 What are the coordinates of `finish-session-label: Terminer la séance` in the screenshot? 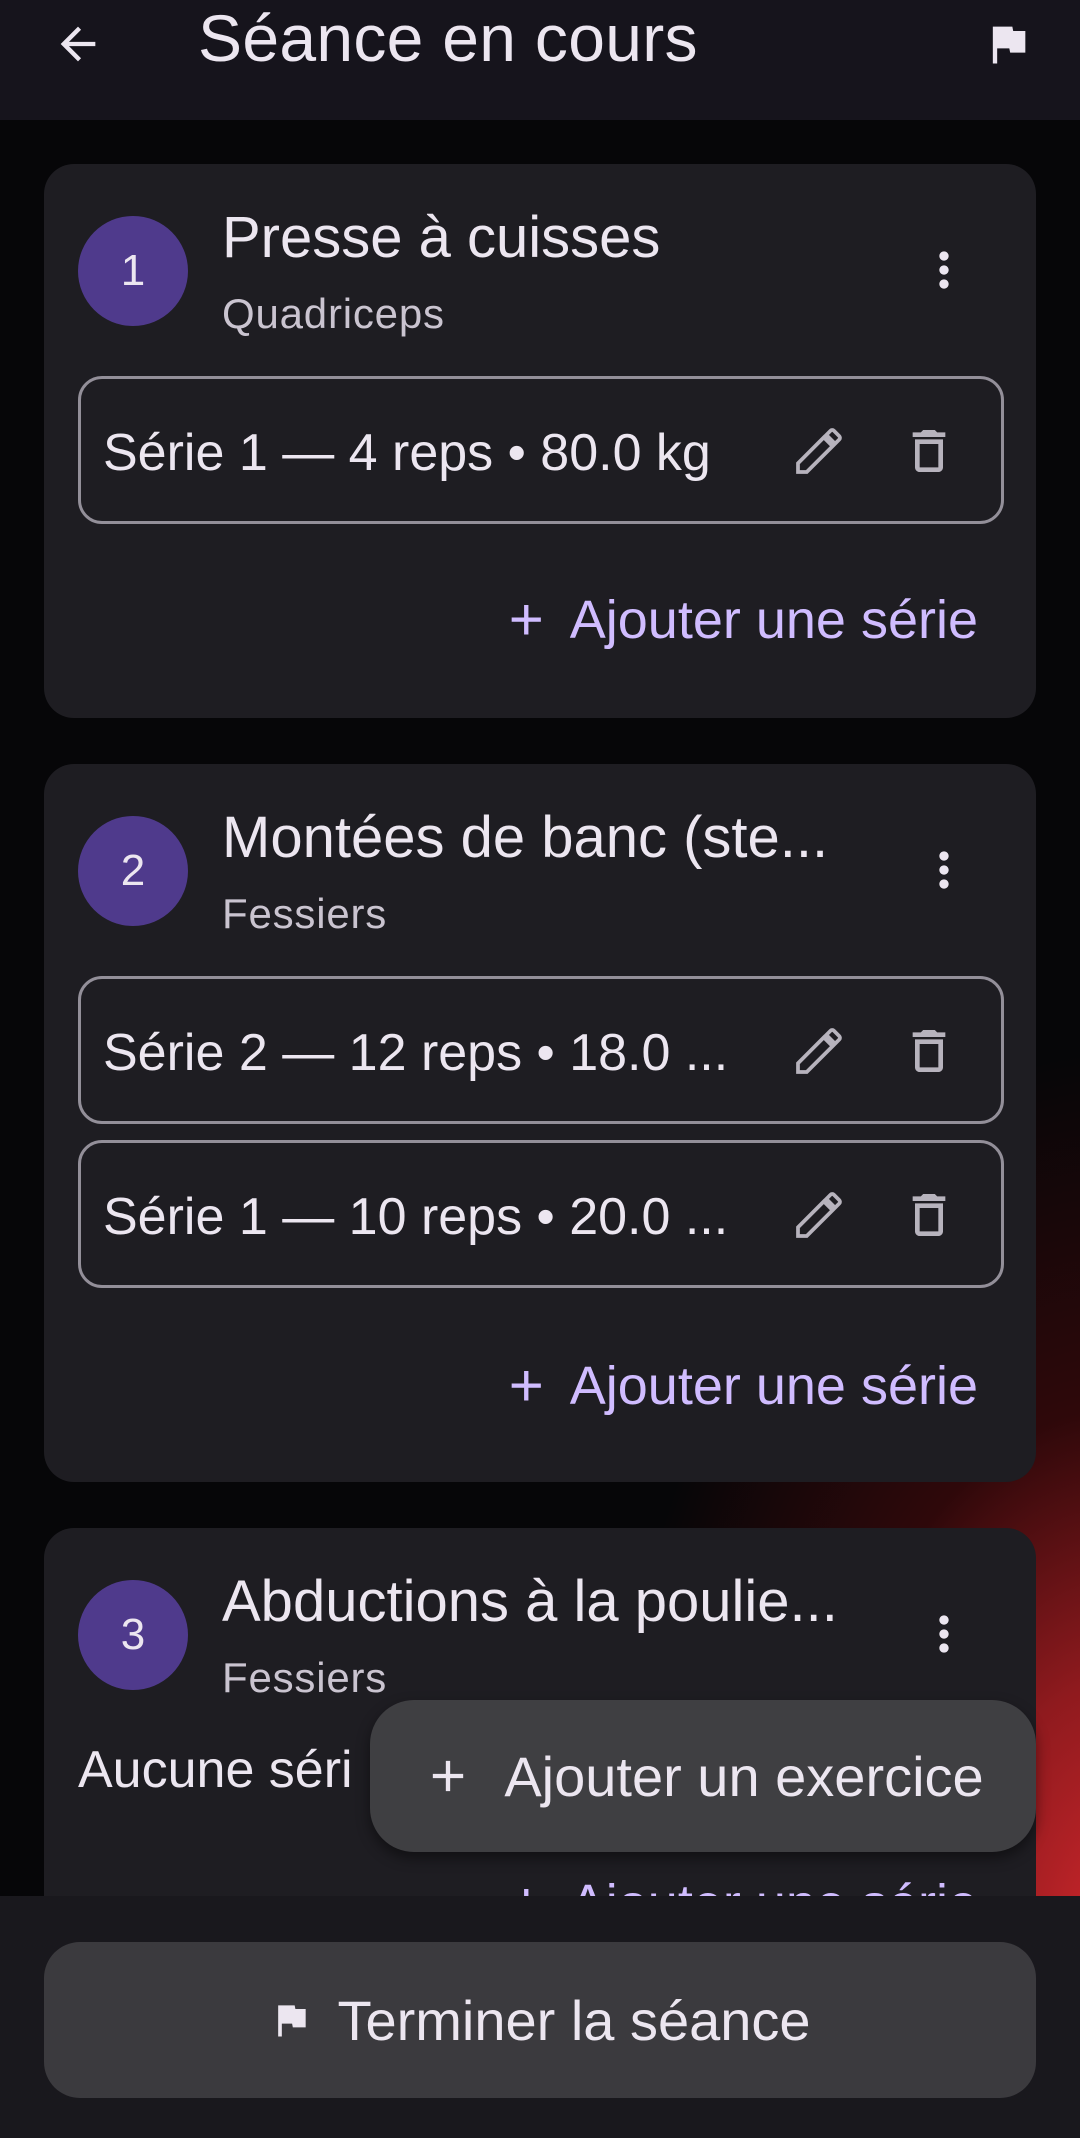 It's located at (574, 2020).